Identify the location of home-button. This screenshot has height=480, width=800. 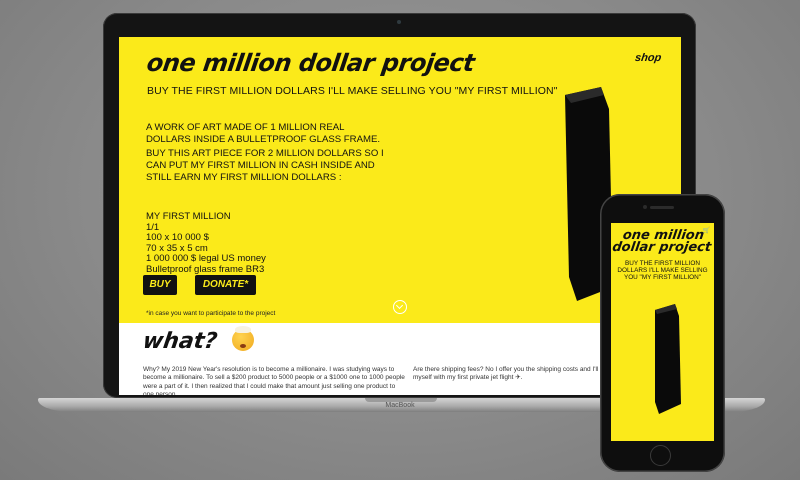
(660, 455).